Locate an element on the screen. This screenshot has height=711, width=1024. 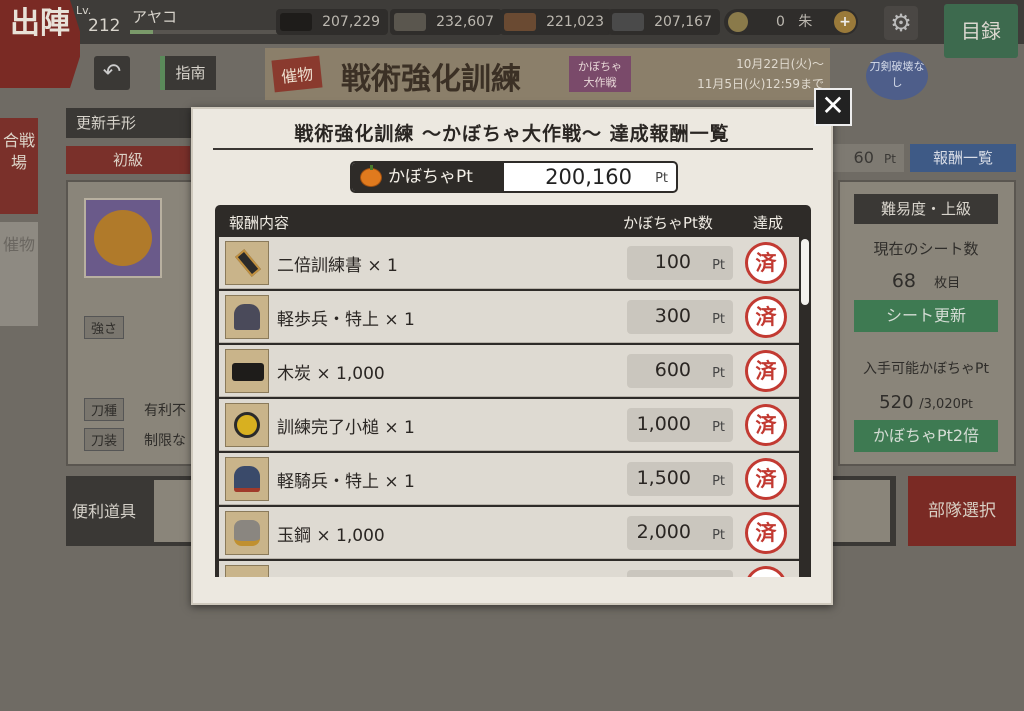
guide-button: 指南 is located at coordinates (188, 73).